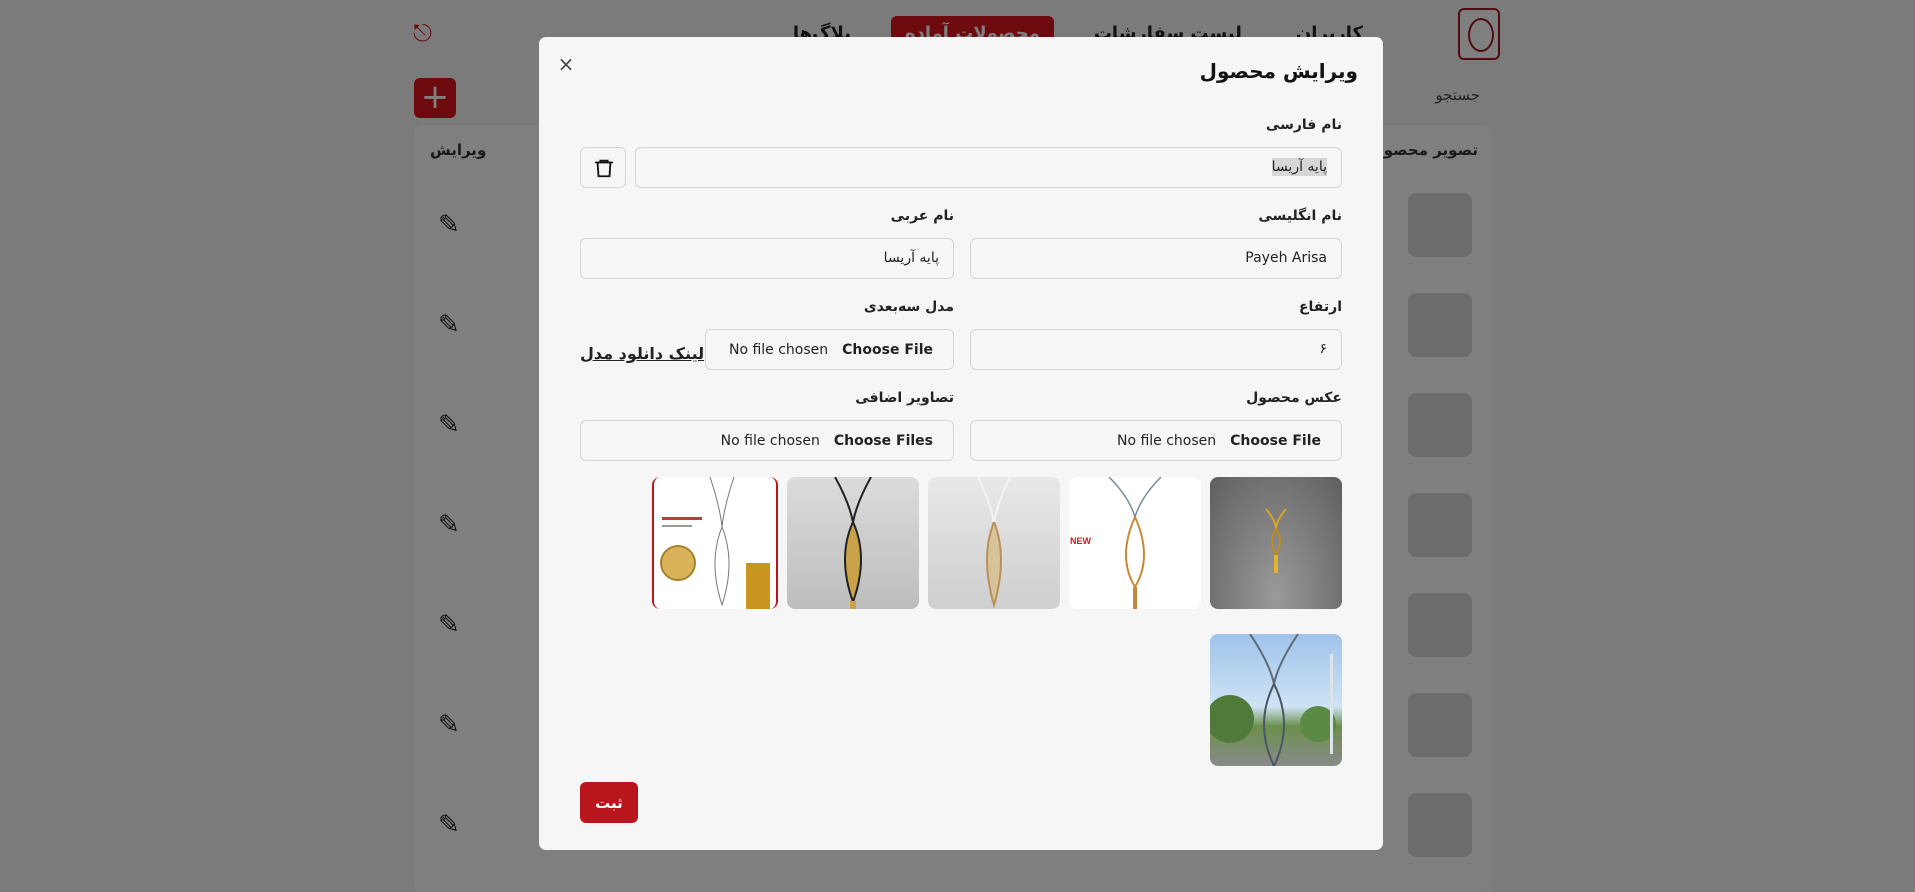 The width and height of the screenshot is (1915, 892). What do you see at coordinates (1116, 543) in the screenshot?
I see `lamp-post-image: NEW` at bounding box center [1116, 543].